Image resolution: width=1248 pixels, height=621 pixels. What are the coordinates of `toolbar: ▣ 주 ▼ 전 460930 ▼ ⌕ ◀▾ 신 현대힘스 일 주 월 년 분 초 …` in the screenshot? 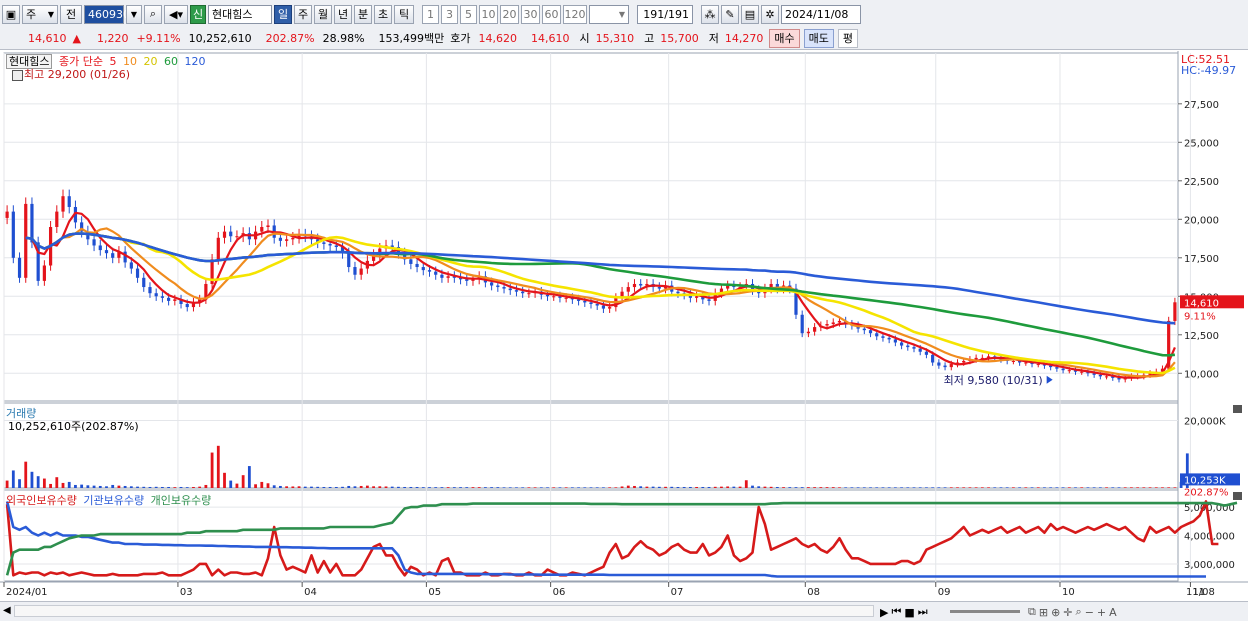 It's located at (624, 25).